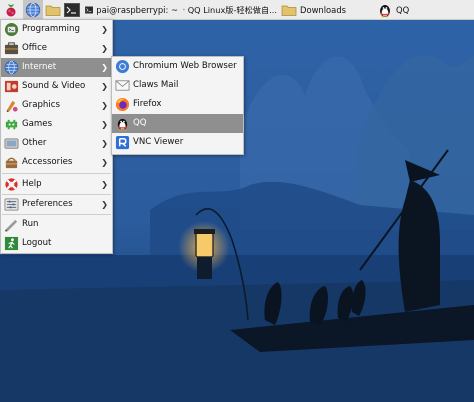  What do you see at coordinates (122, 85) in the screenshot?
I see `mail-envelope-icon` at bounding box center [122, 85].